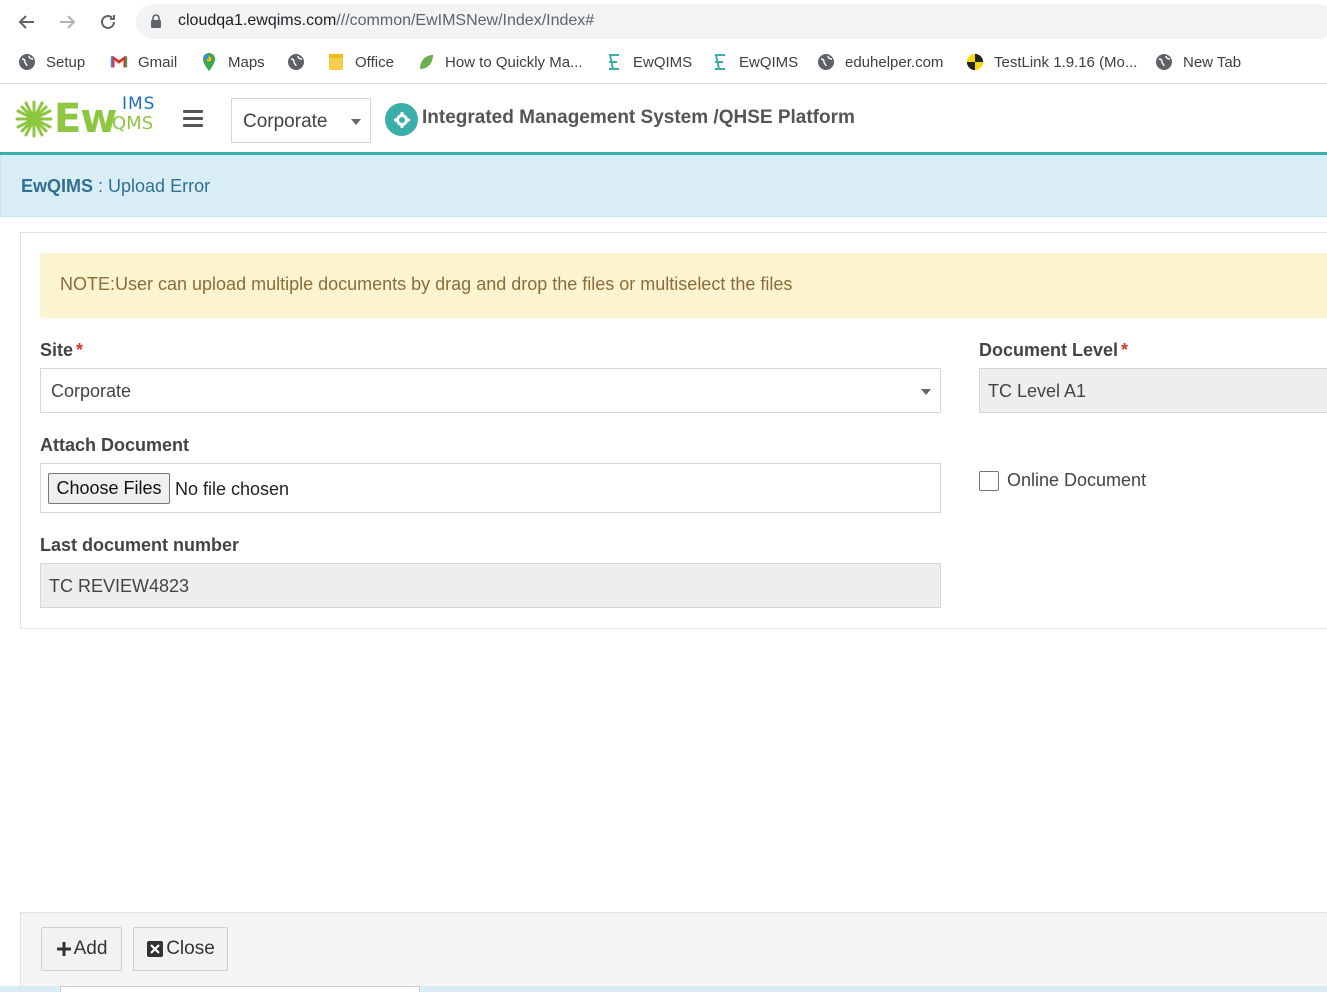  I want to click on bookmark-eduhelper: eduhelper.com, so click(880, 62).